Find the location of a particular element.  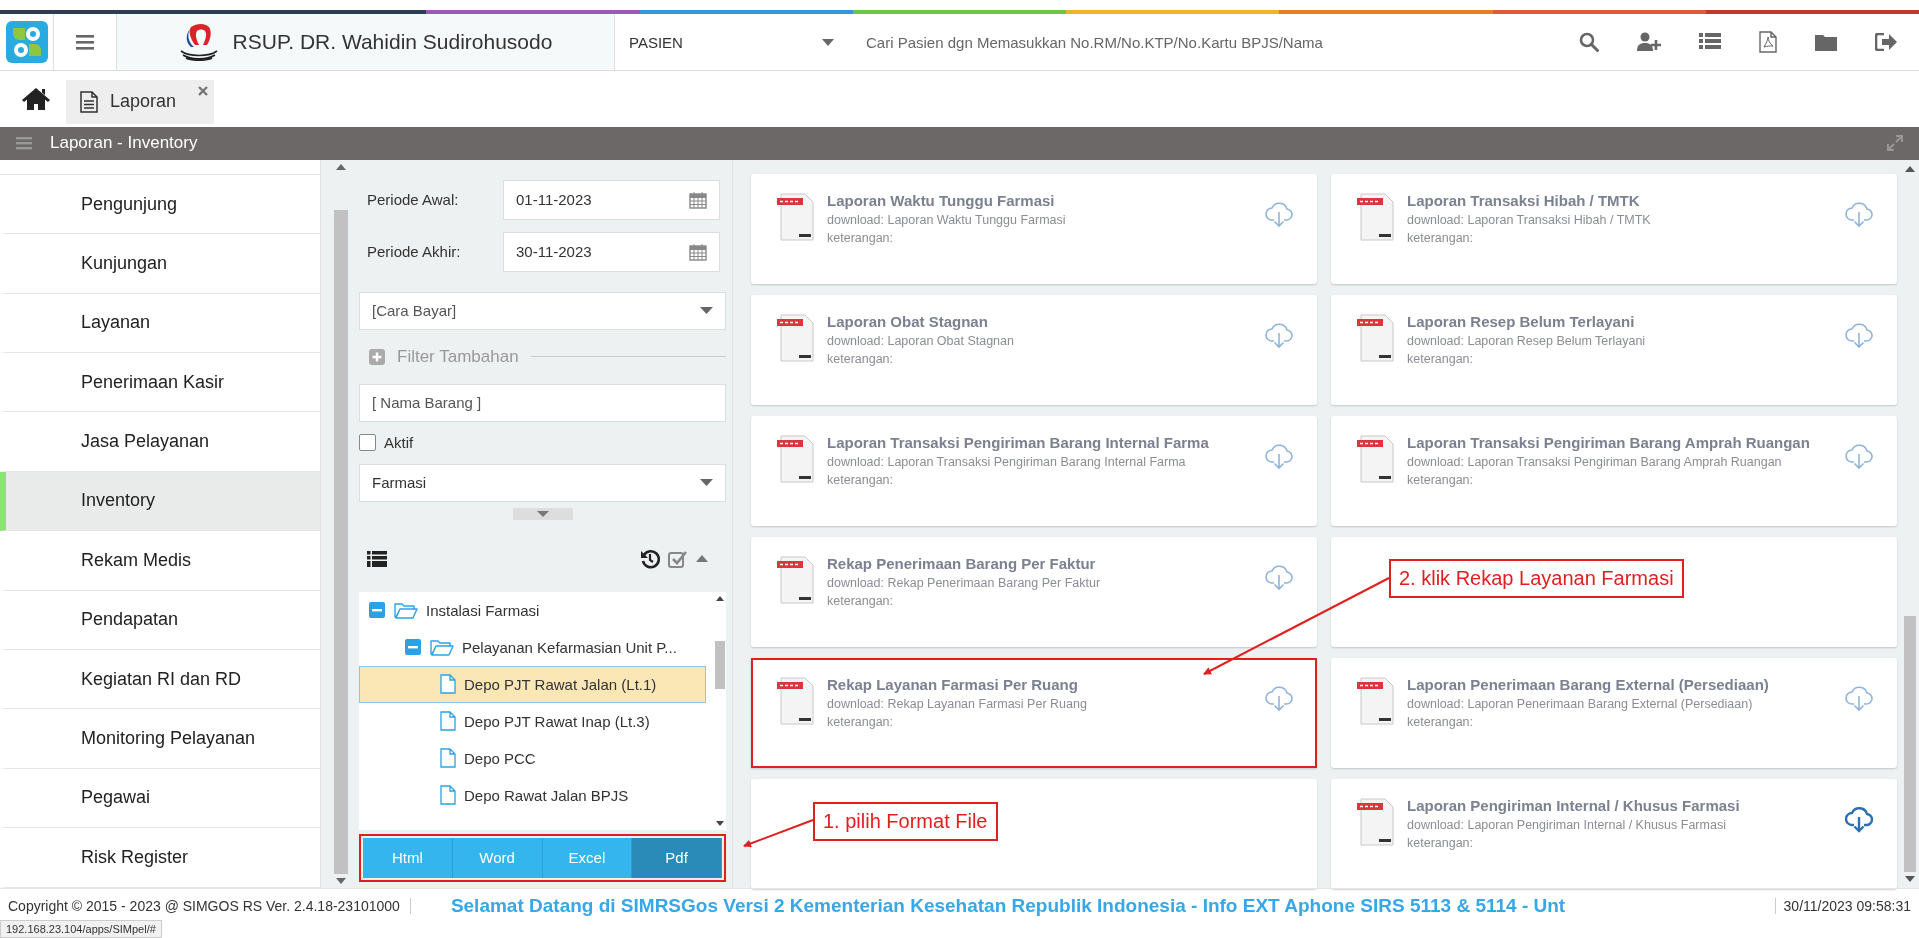

report-card: Laporan Pengiriman Internal / Khusus Farmasi download: Laporan Pengiriman Internal / Khusus Farmasi keterangan: is located at coordinates (1614, 833).